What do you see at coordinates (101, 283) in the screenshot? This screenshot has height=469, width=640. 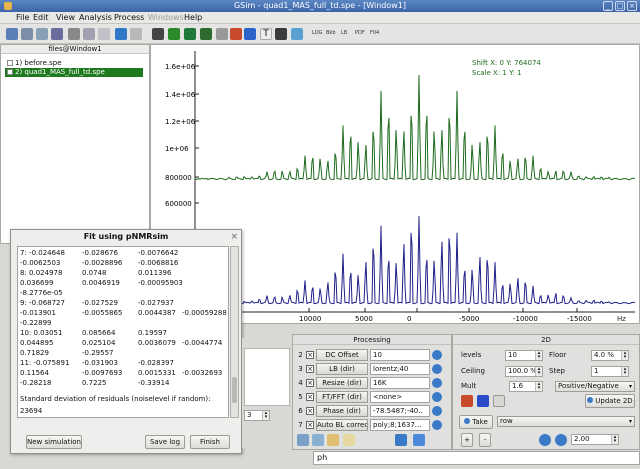 I see `log-cell: 0.0046919` at bounding box center [101, 283].